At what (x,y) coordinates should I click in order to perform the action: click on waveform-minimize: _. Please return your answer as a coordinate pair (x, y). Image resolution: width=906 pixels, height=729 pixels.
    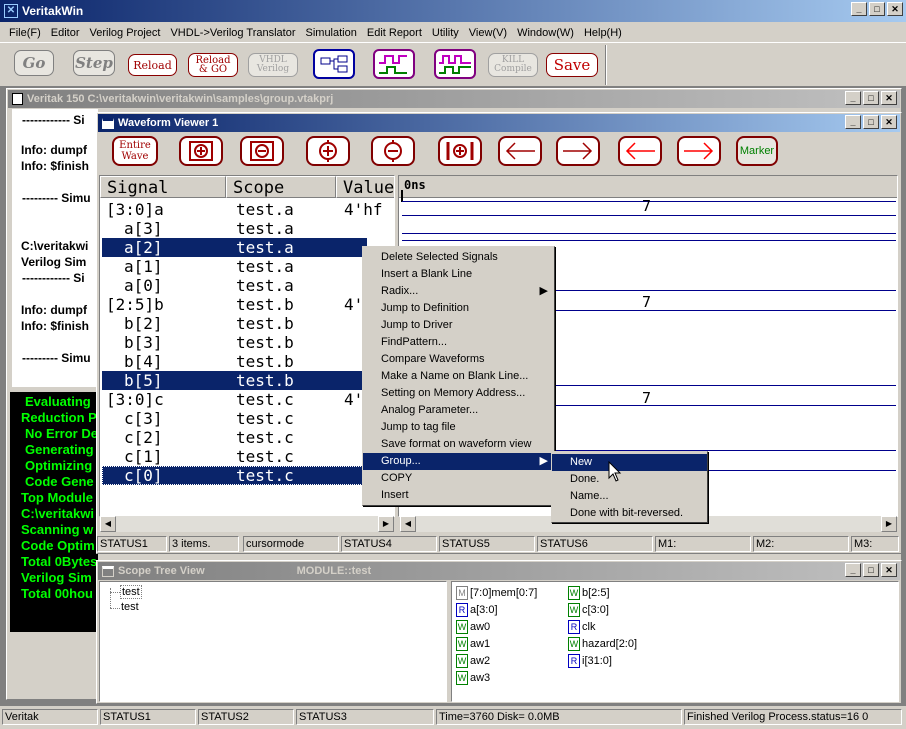
    Looking at the image, I should click on (853, 122).